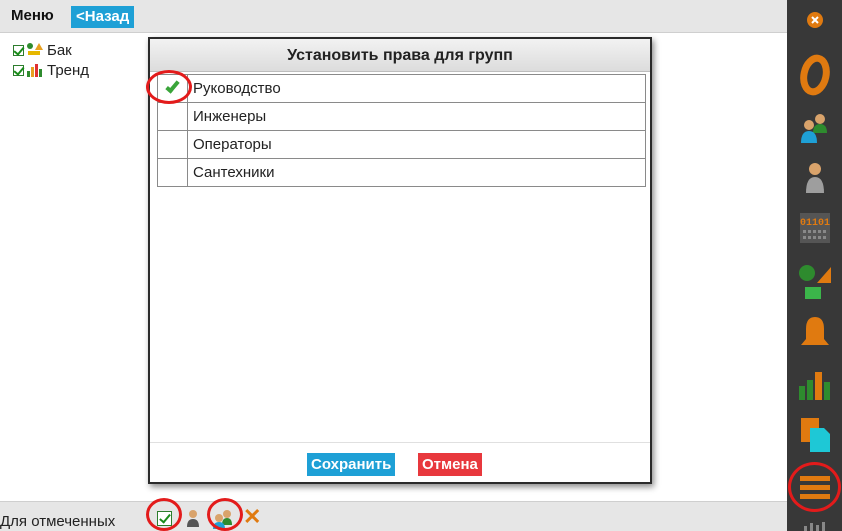 Image resolution: width=842 pixels, height=531 pixels. Describe the element at coordinates (814, 75) in the screenshot. I see `o-logo-icon` at that location.